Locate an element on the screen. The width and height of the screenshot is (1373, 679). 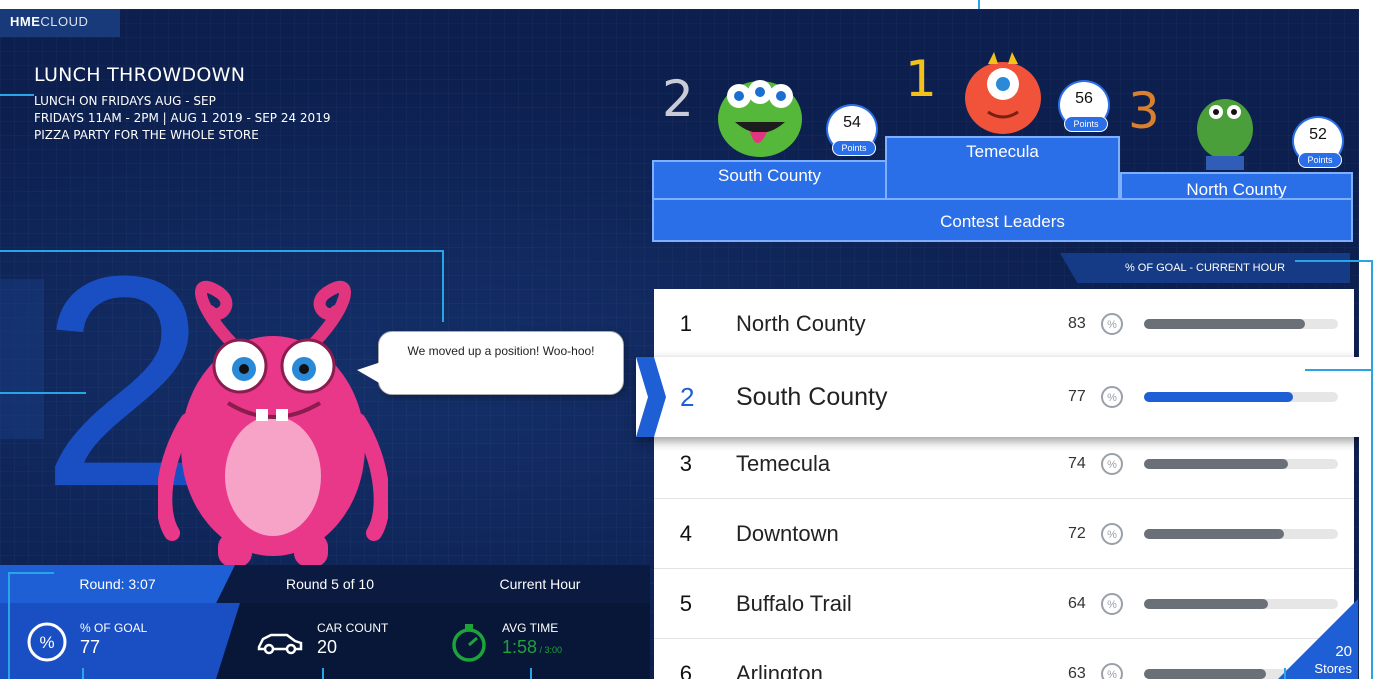
row-store-name: Arlington is located at coordinates (779, 669).